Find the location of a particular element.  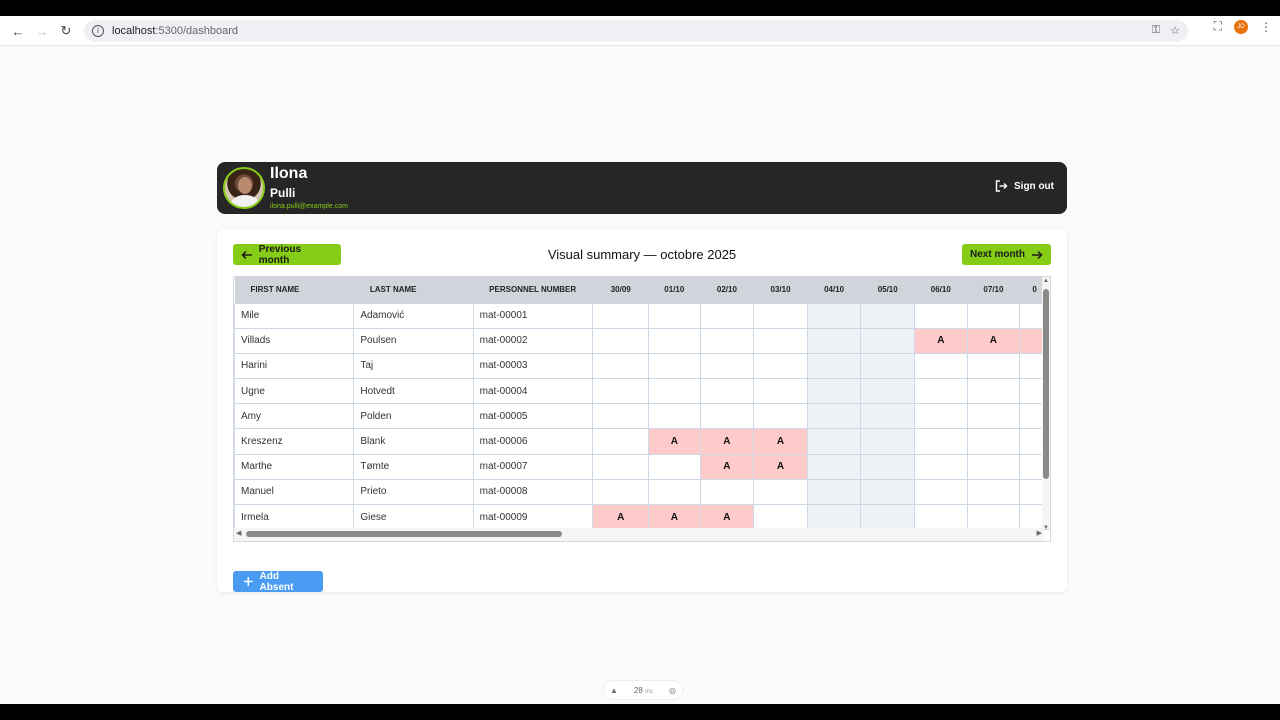

bookmark-star-icon: ☆ is located at coordinates (1175, 30).